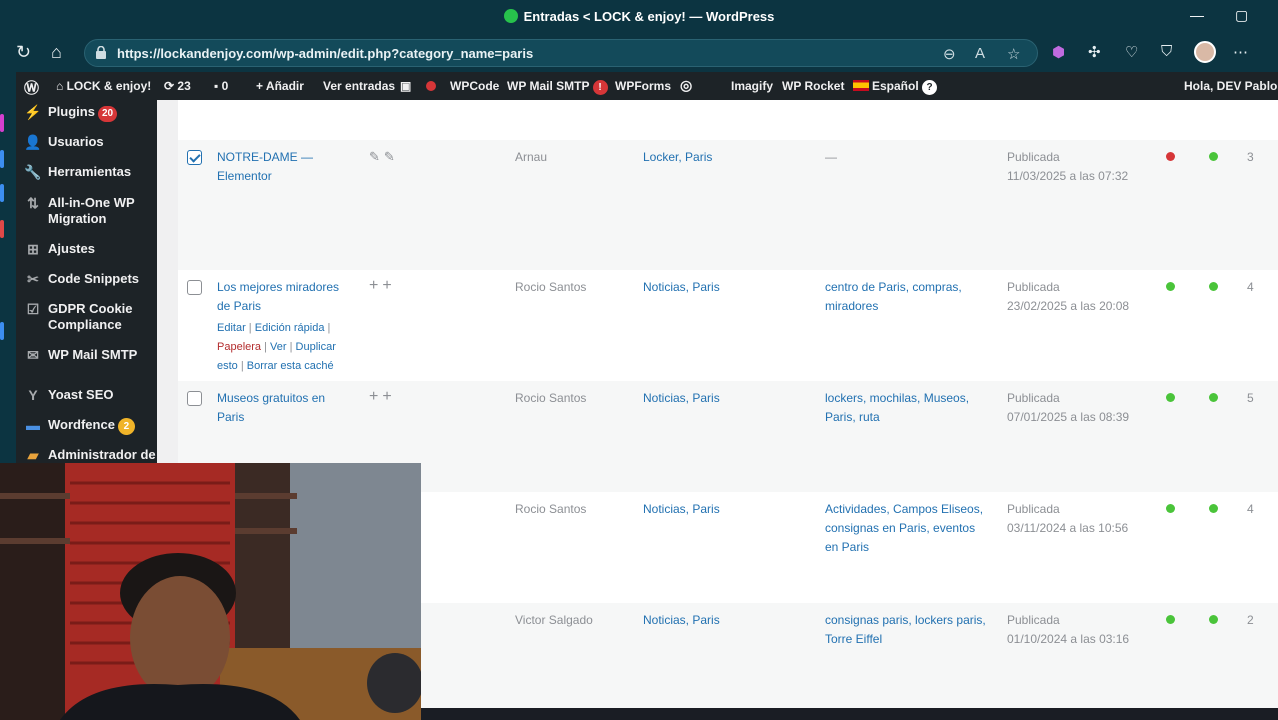 The image size is (1278, 720). I want to click on sidebar-item-plugins: ⚡ Plugins 20, so click(86, 113).